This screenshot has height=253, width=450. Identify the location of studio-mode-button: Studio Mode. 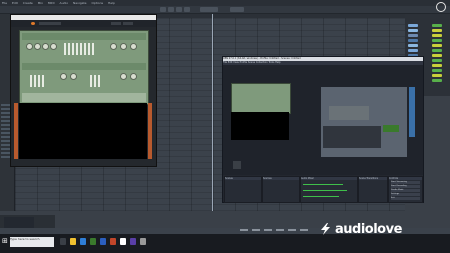
(405, 190).